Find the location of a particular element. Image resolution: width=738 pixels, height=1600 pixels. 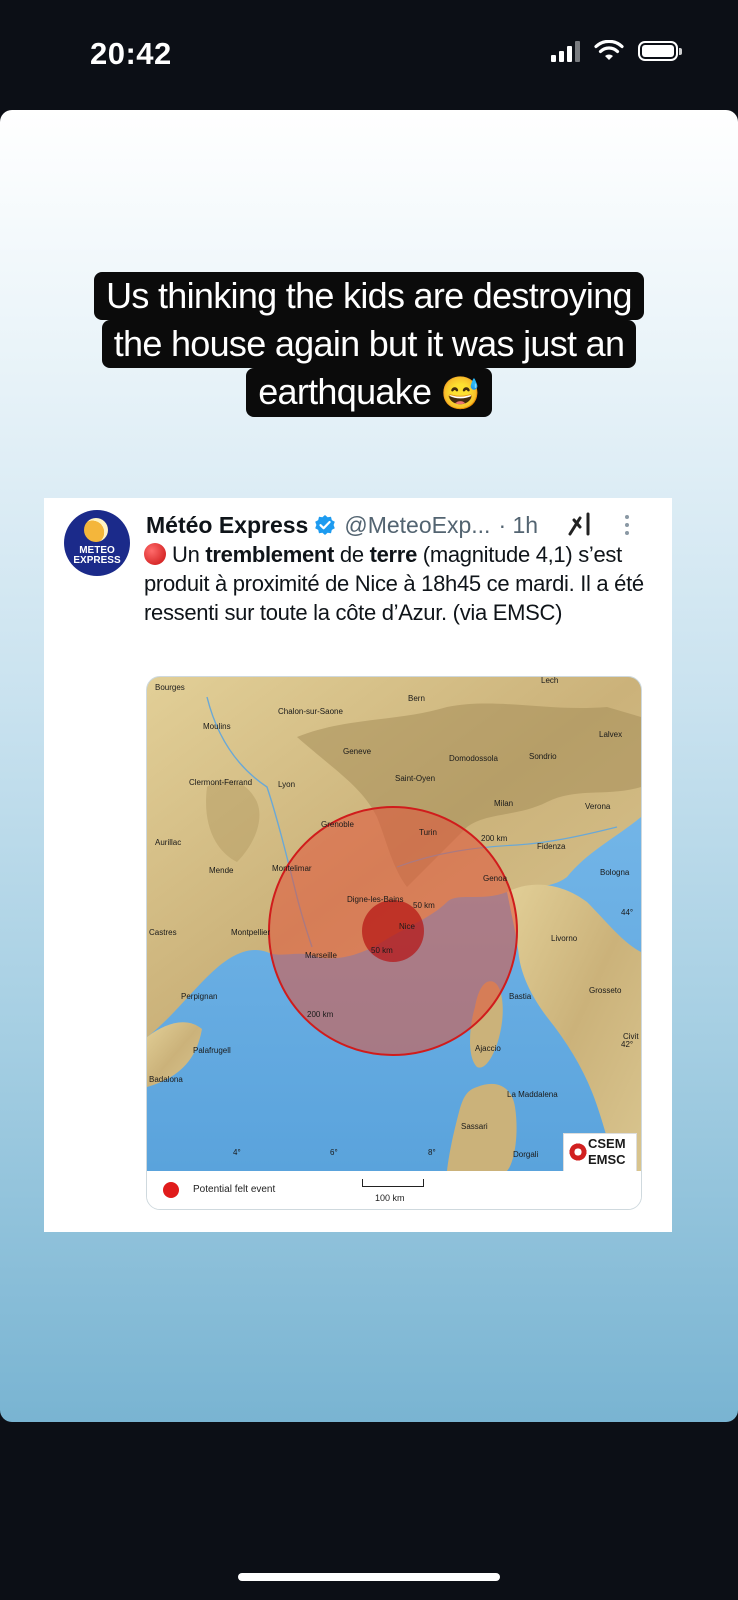

red-circle-emoji is located at coordinates (155, 554).